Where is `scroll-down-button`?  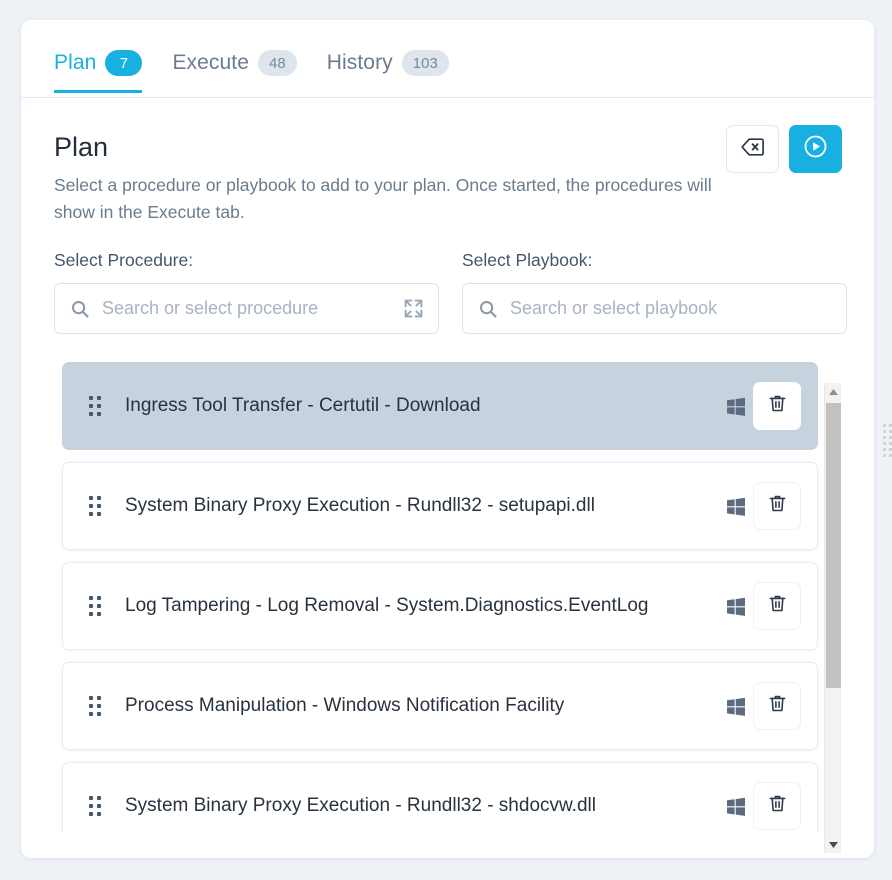 scroll-down-button is located at coordinates (833, 844).